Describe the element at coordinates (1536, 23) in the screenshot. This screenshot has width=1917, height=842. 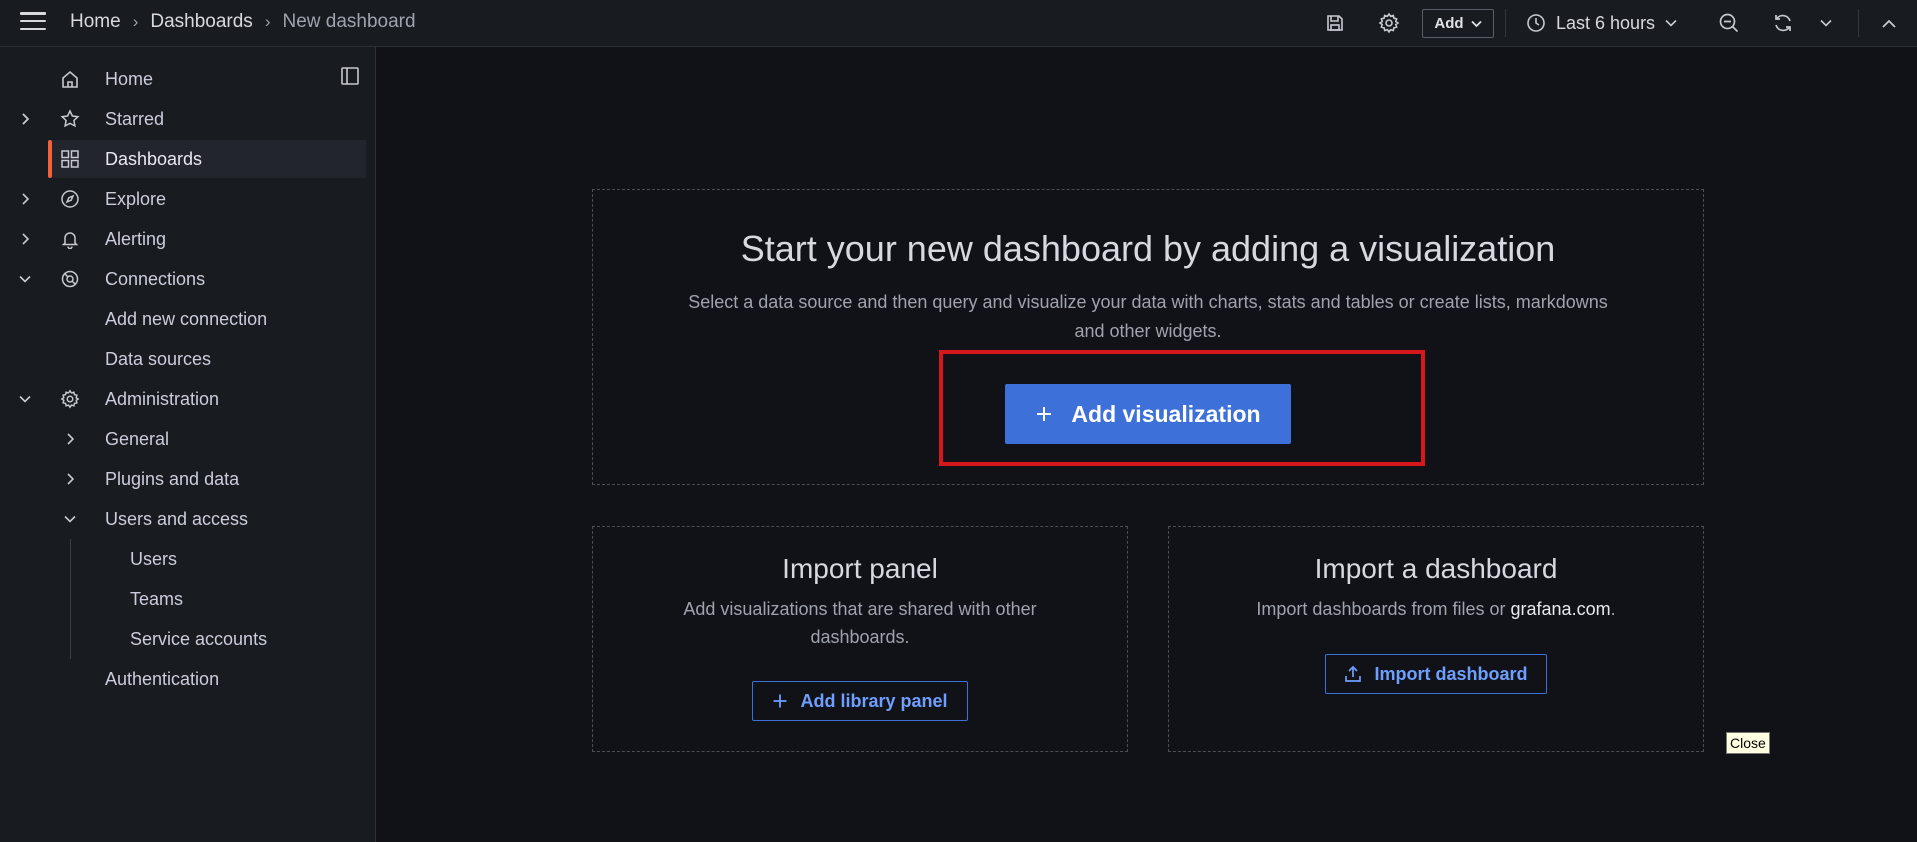
I see `clock-icon` at that location.